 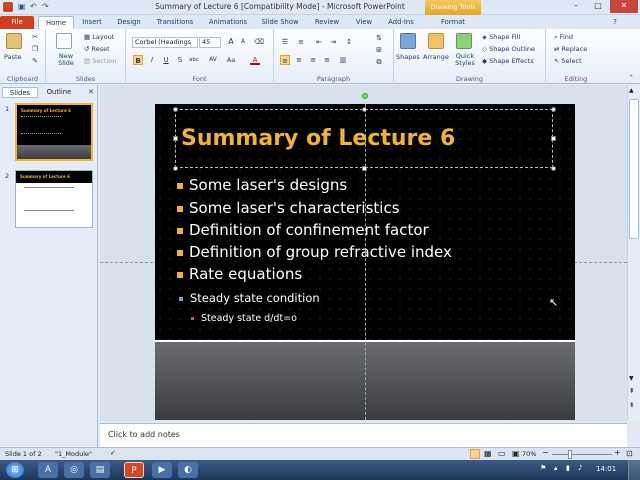 What do you see at coordinates (48, 470) in the screenshot?
I see `taskbar-app-icon: A` at bounding box center [48, 470].